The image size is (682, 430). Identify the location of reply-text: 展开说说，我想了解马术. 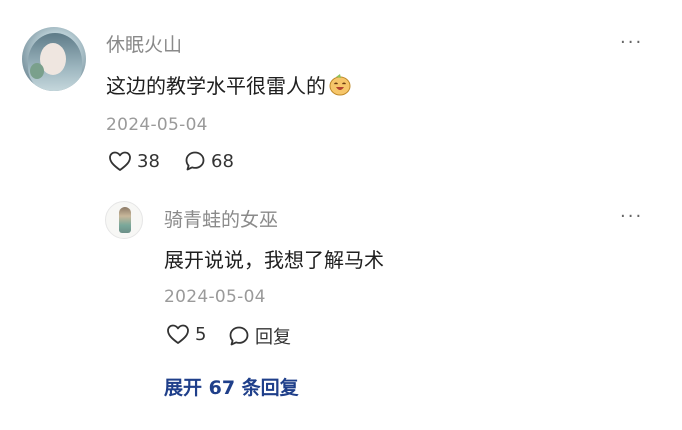
(274, 260).